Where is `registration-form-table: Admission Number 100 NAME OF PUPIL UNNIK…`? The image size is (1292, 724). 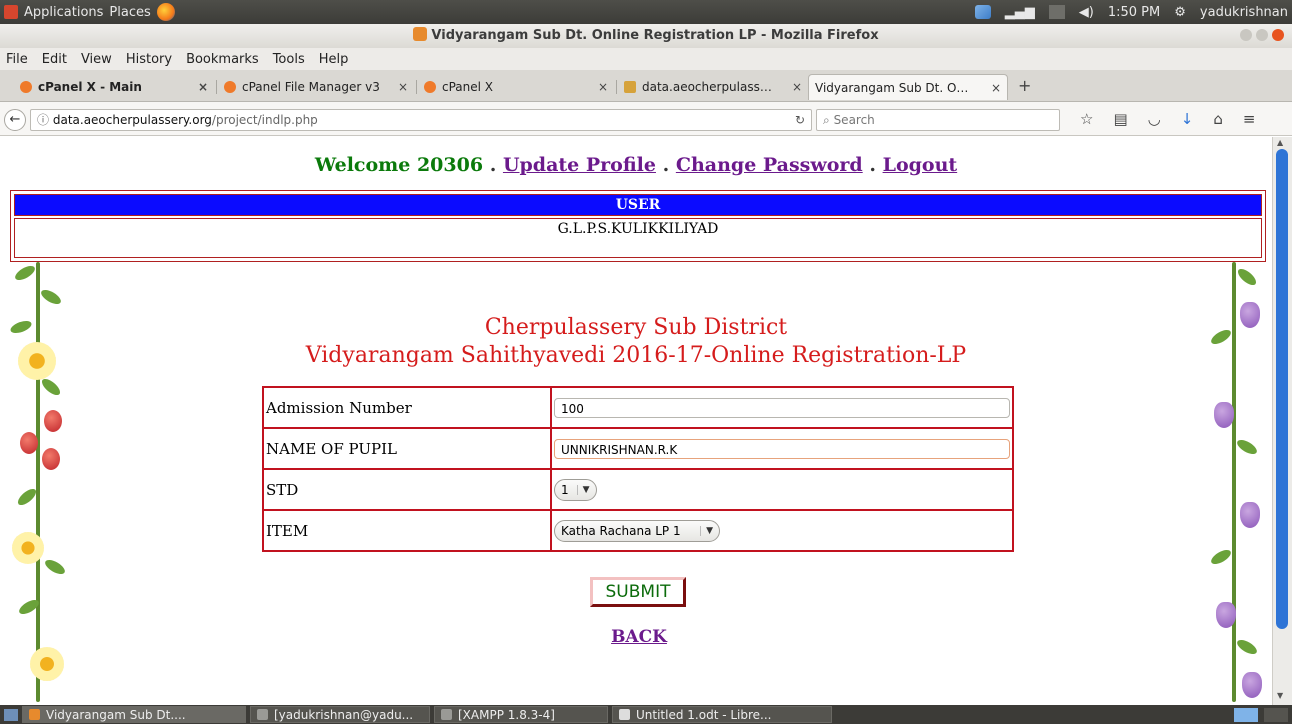 registration-form-table: Admission Number 100 NAME OF PUPIL UNNIK… is located at coordinates (638, 469).